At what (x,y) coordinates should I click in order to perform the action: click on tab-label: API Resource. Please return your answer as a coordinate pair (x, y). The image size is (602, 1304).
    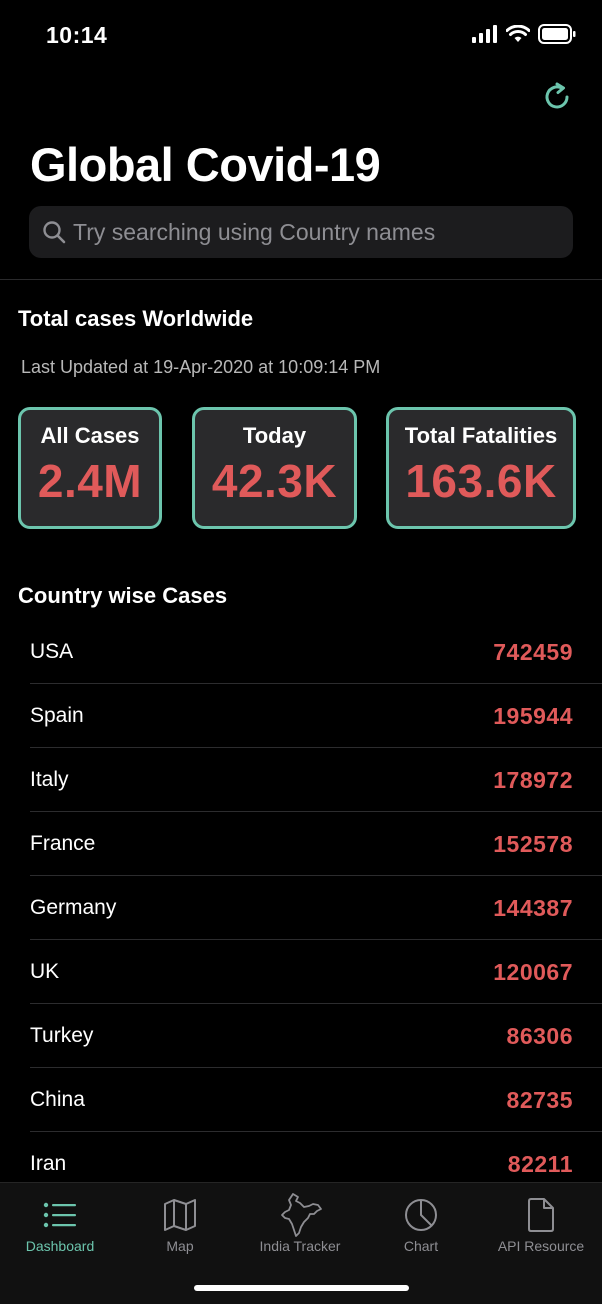
    Looking at the image, I should click on (541, 1246).